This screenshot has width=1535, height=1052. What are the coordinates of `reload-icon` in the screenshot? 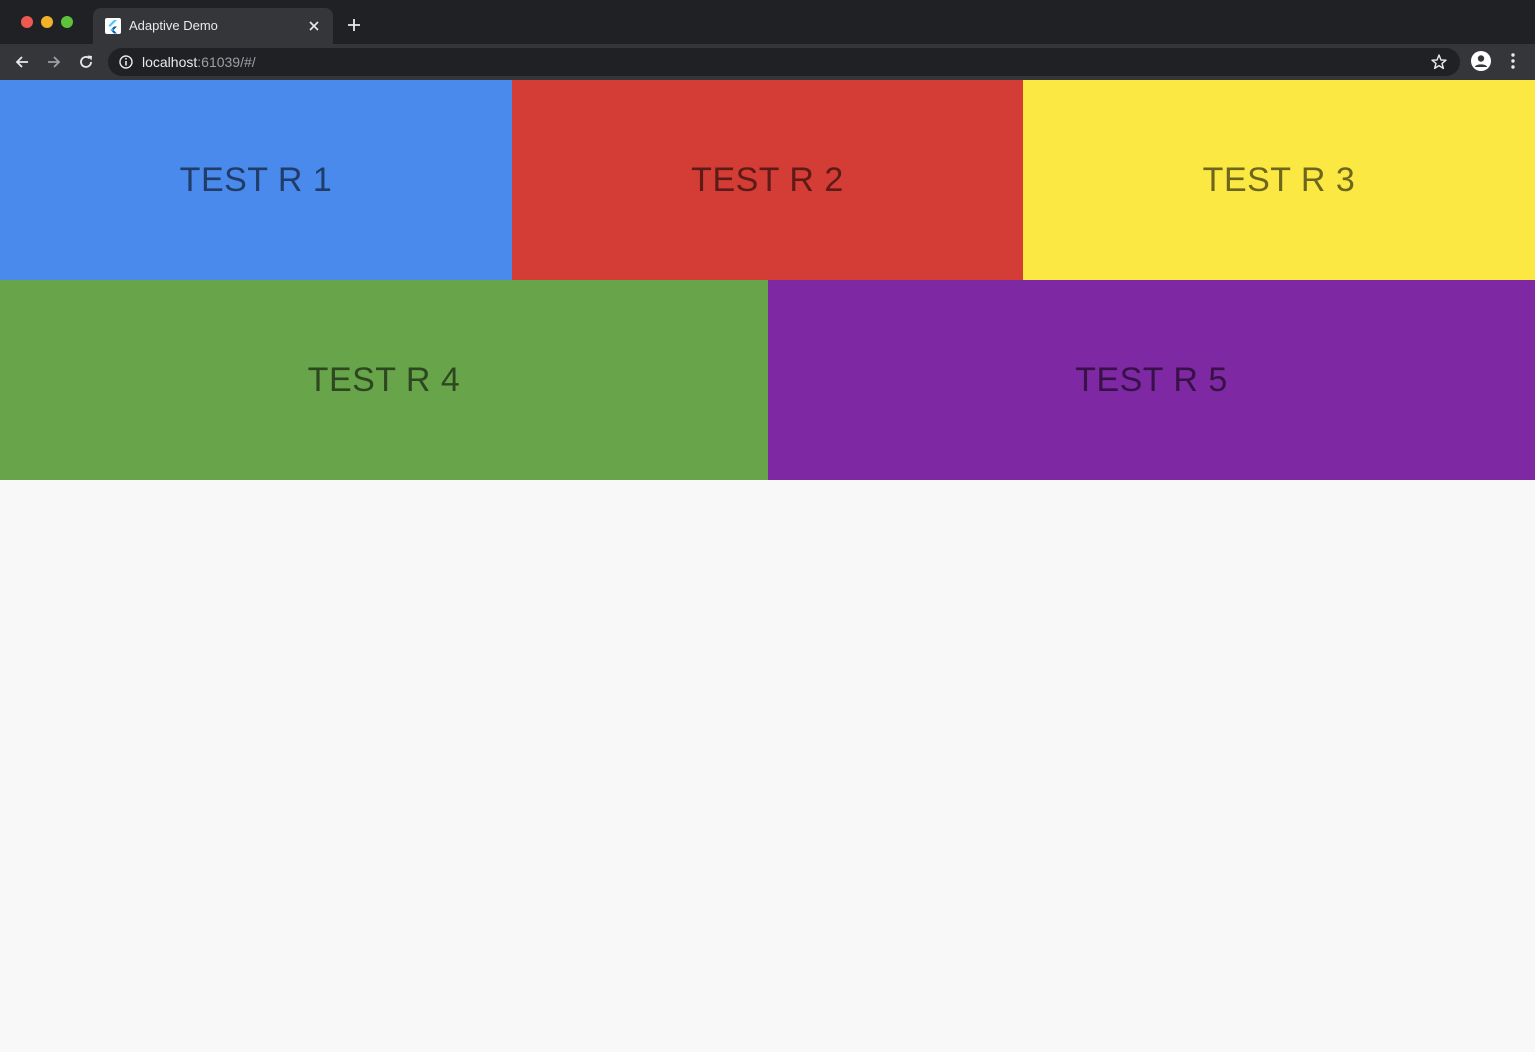 It's located at (86, 62).